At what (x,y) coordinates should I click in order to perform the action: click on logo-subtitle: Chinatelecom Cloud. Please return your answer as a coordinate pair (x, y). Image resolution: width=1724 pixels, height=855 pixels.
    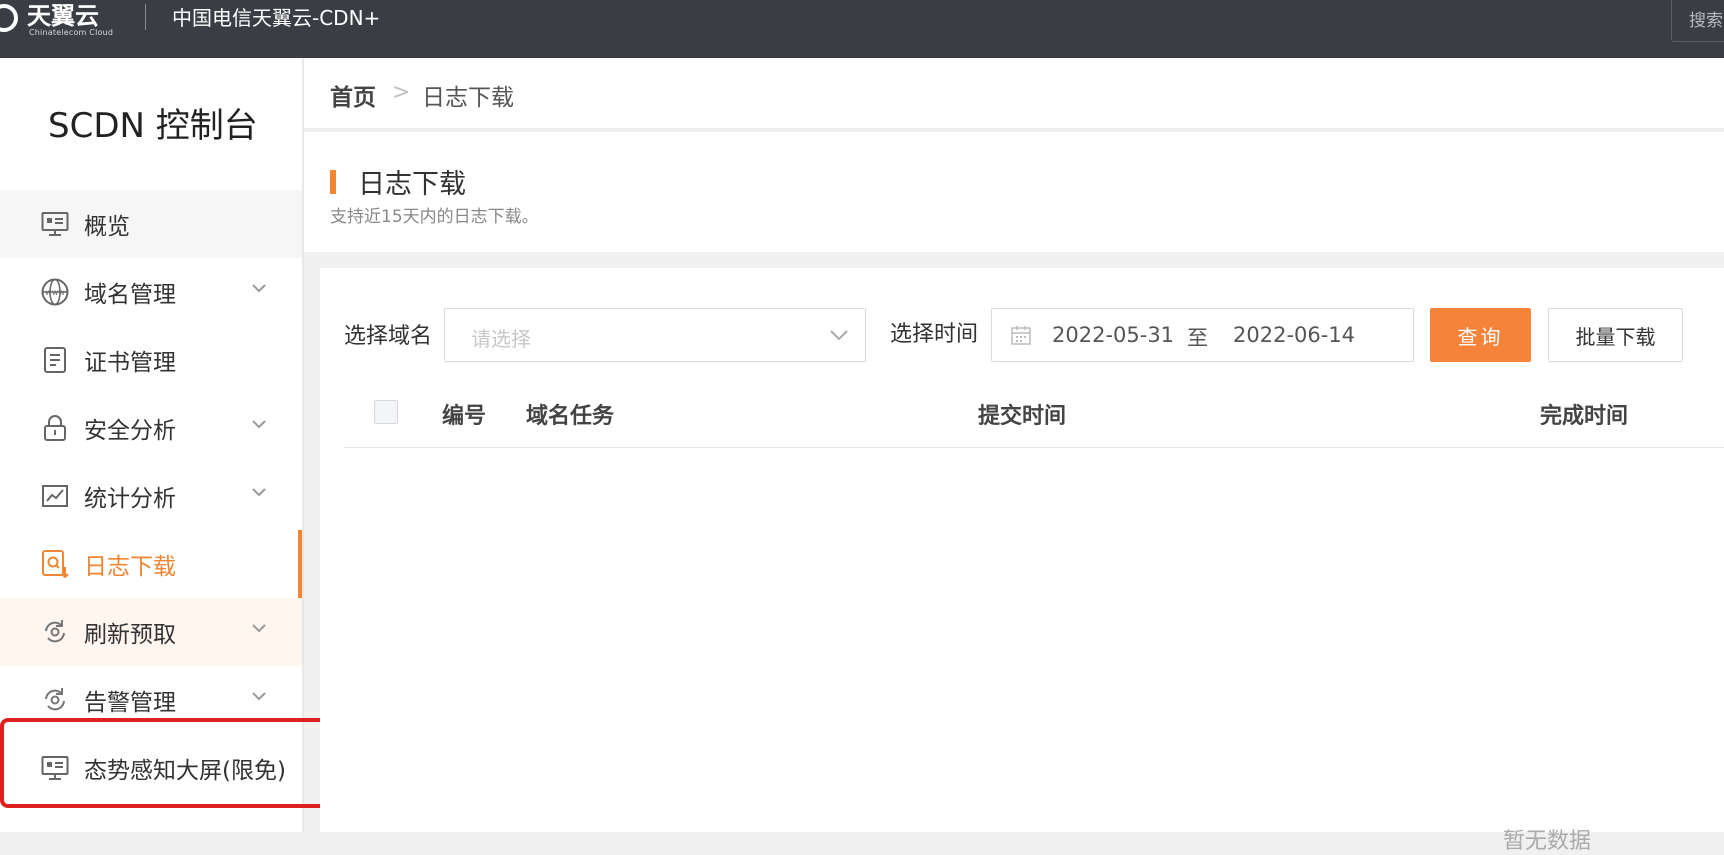
    Looking at the image, I should click on (71, 32).